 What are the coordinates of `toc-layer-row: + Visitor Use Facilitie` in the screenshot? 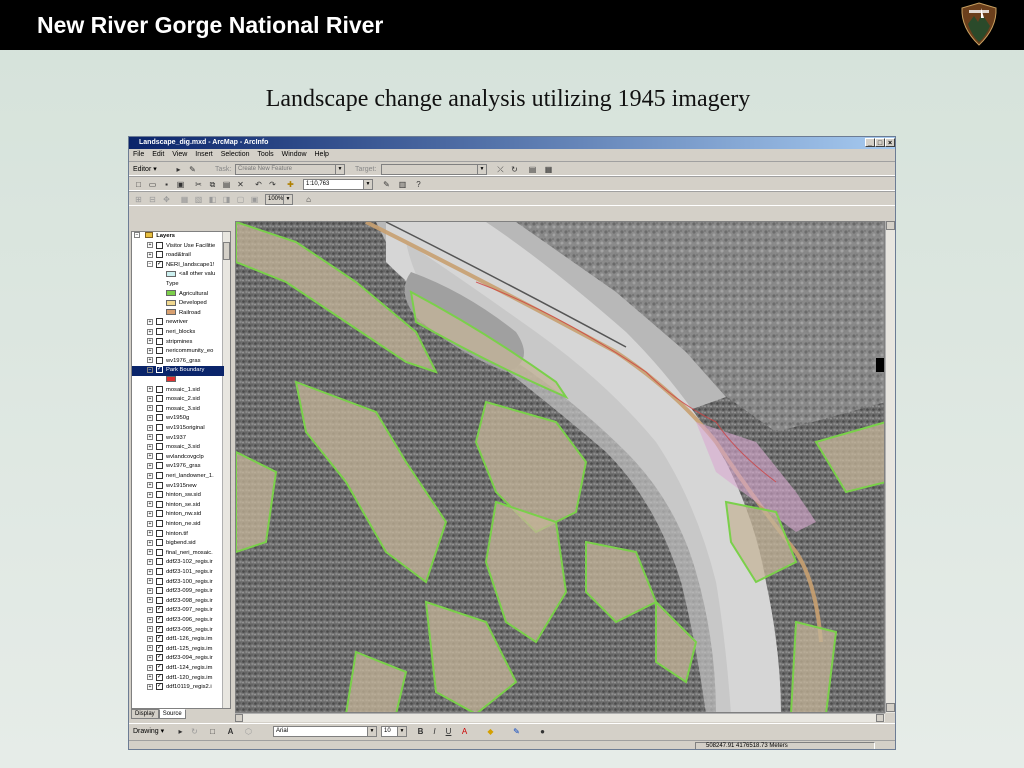 It's located at (178, 246).